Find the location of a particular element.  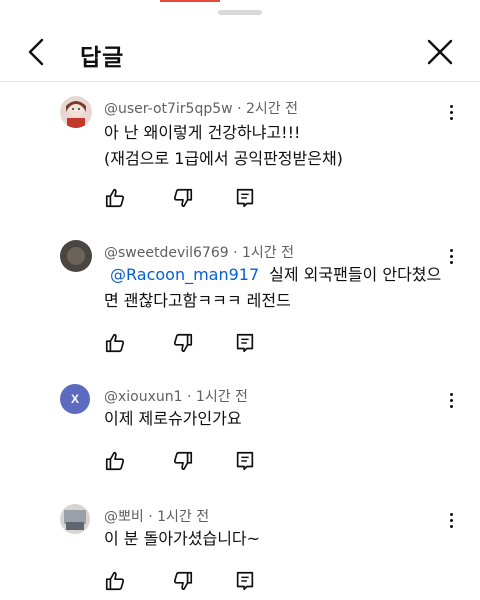

comment-line: 이 분 돌아가셨습니다~ is located at coordinates (182, 538).